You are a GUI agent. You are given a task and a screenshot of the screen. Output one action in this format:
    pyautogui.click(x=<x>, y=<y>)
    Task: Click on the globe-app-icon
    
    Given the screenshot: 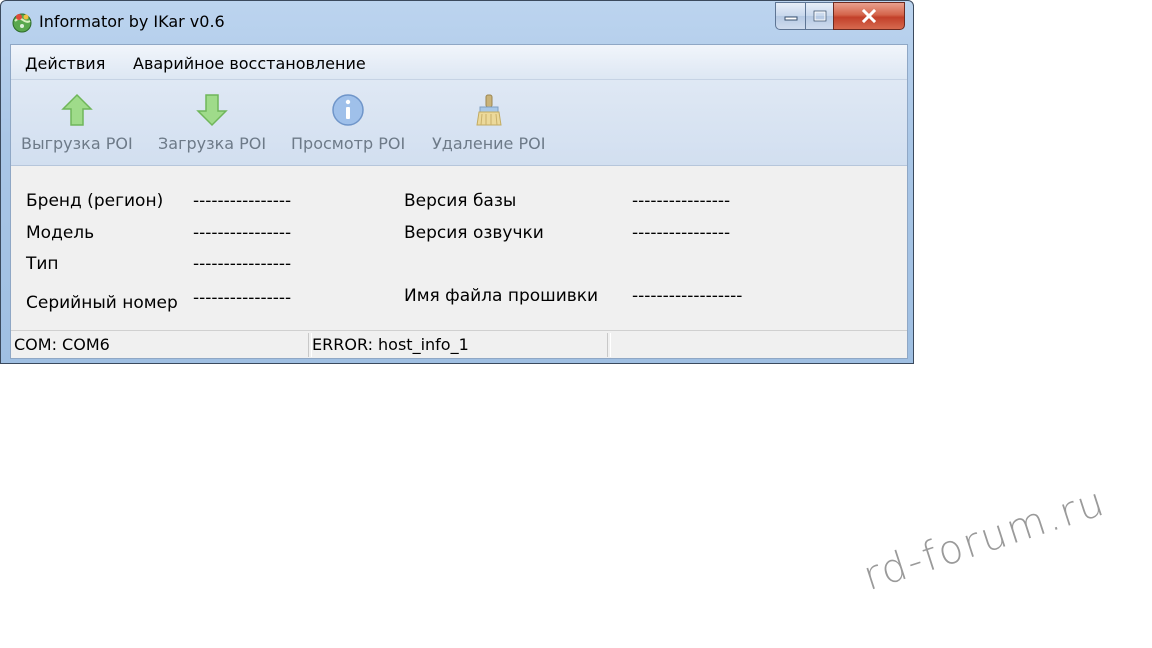 What is the action you would take?
    pyautogui.click(x=22, y=23)
    